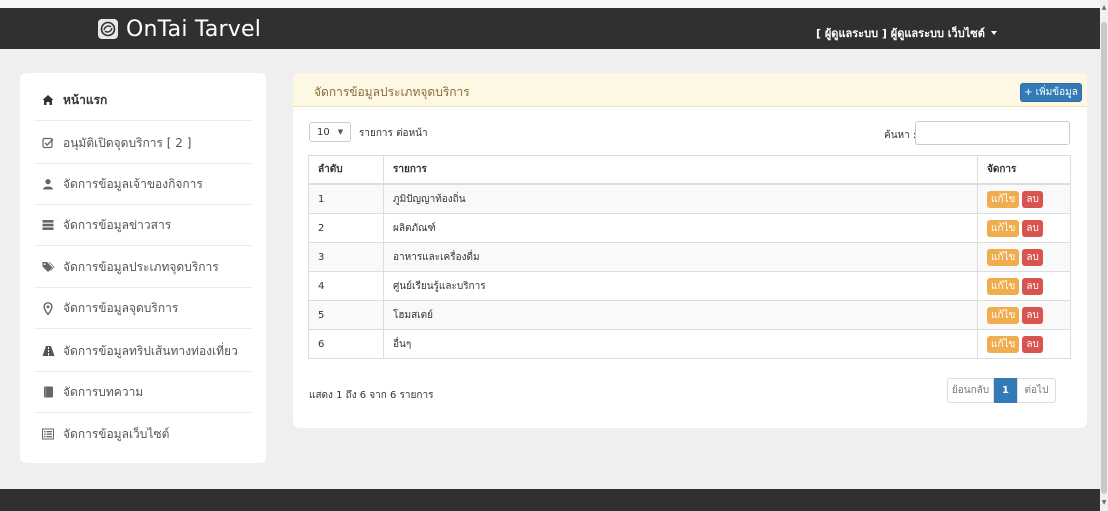 This screenshot has width=1108, height=511. I want to click on table-header-row: ลำดับ รายการ จัดการ, so click(689, 170).